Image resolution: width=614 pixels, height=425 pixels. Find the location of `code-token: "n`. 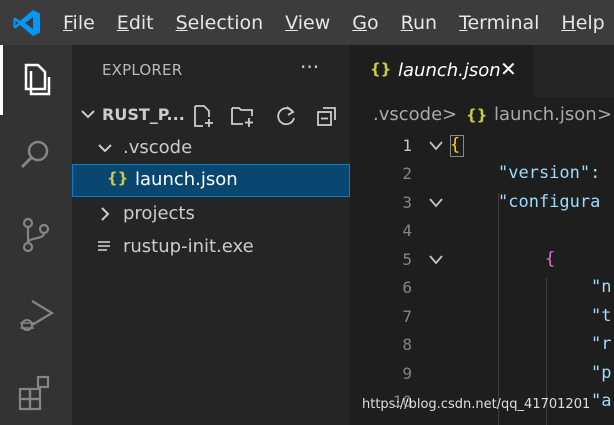

code-token: "n is located at coordinates (601, 287).